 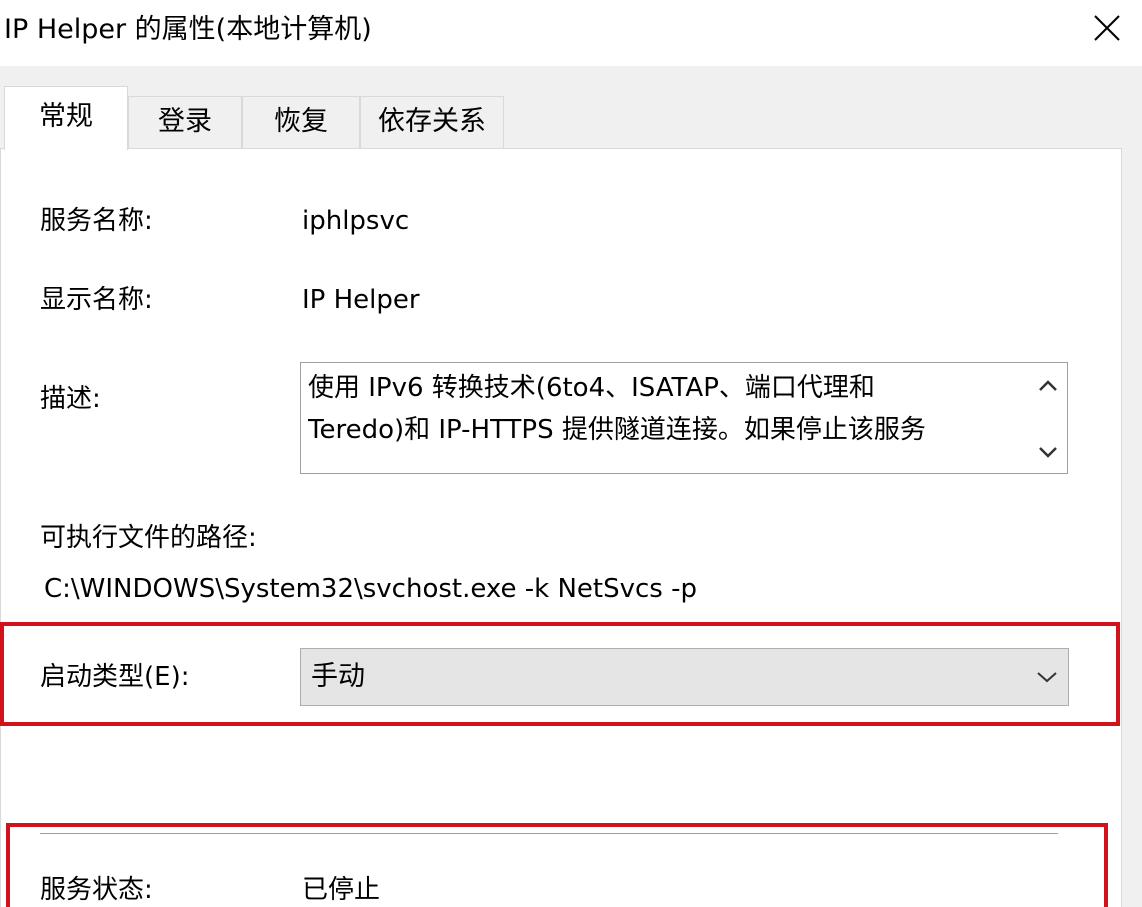 I want to click on description-line: 使用 IPv6 转换技术(6to4、ISATAP、端口代理和, so click(x=591, y=388).